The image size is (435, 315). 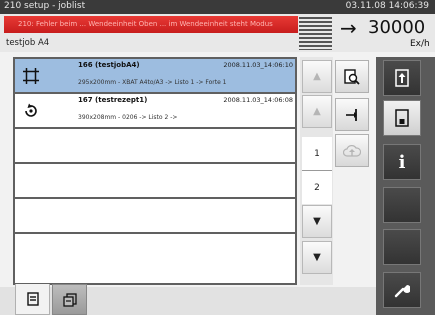 I want to click on documents-stack-icon, so click(x=69, y=299).